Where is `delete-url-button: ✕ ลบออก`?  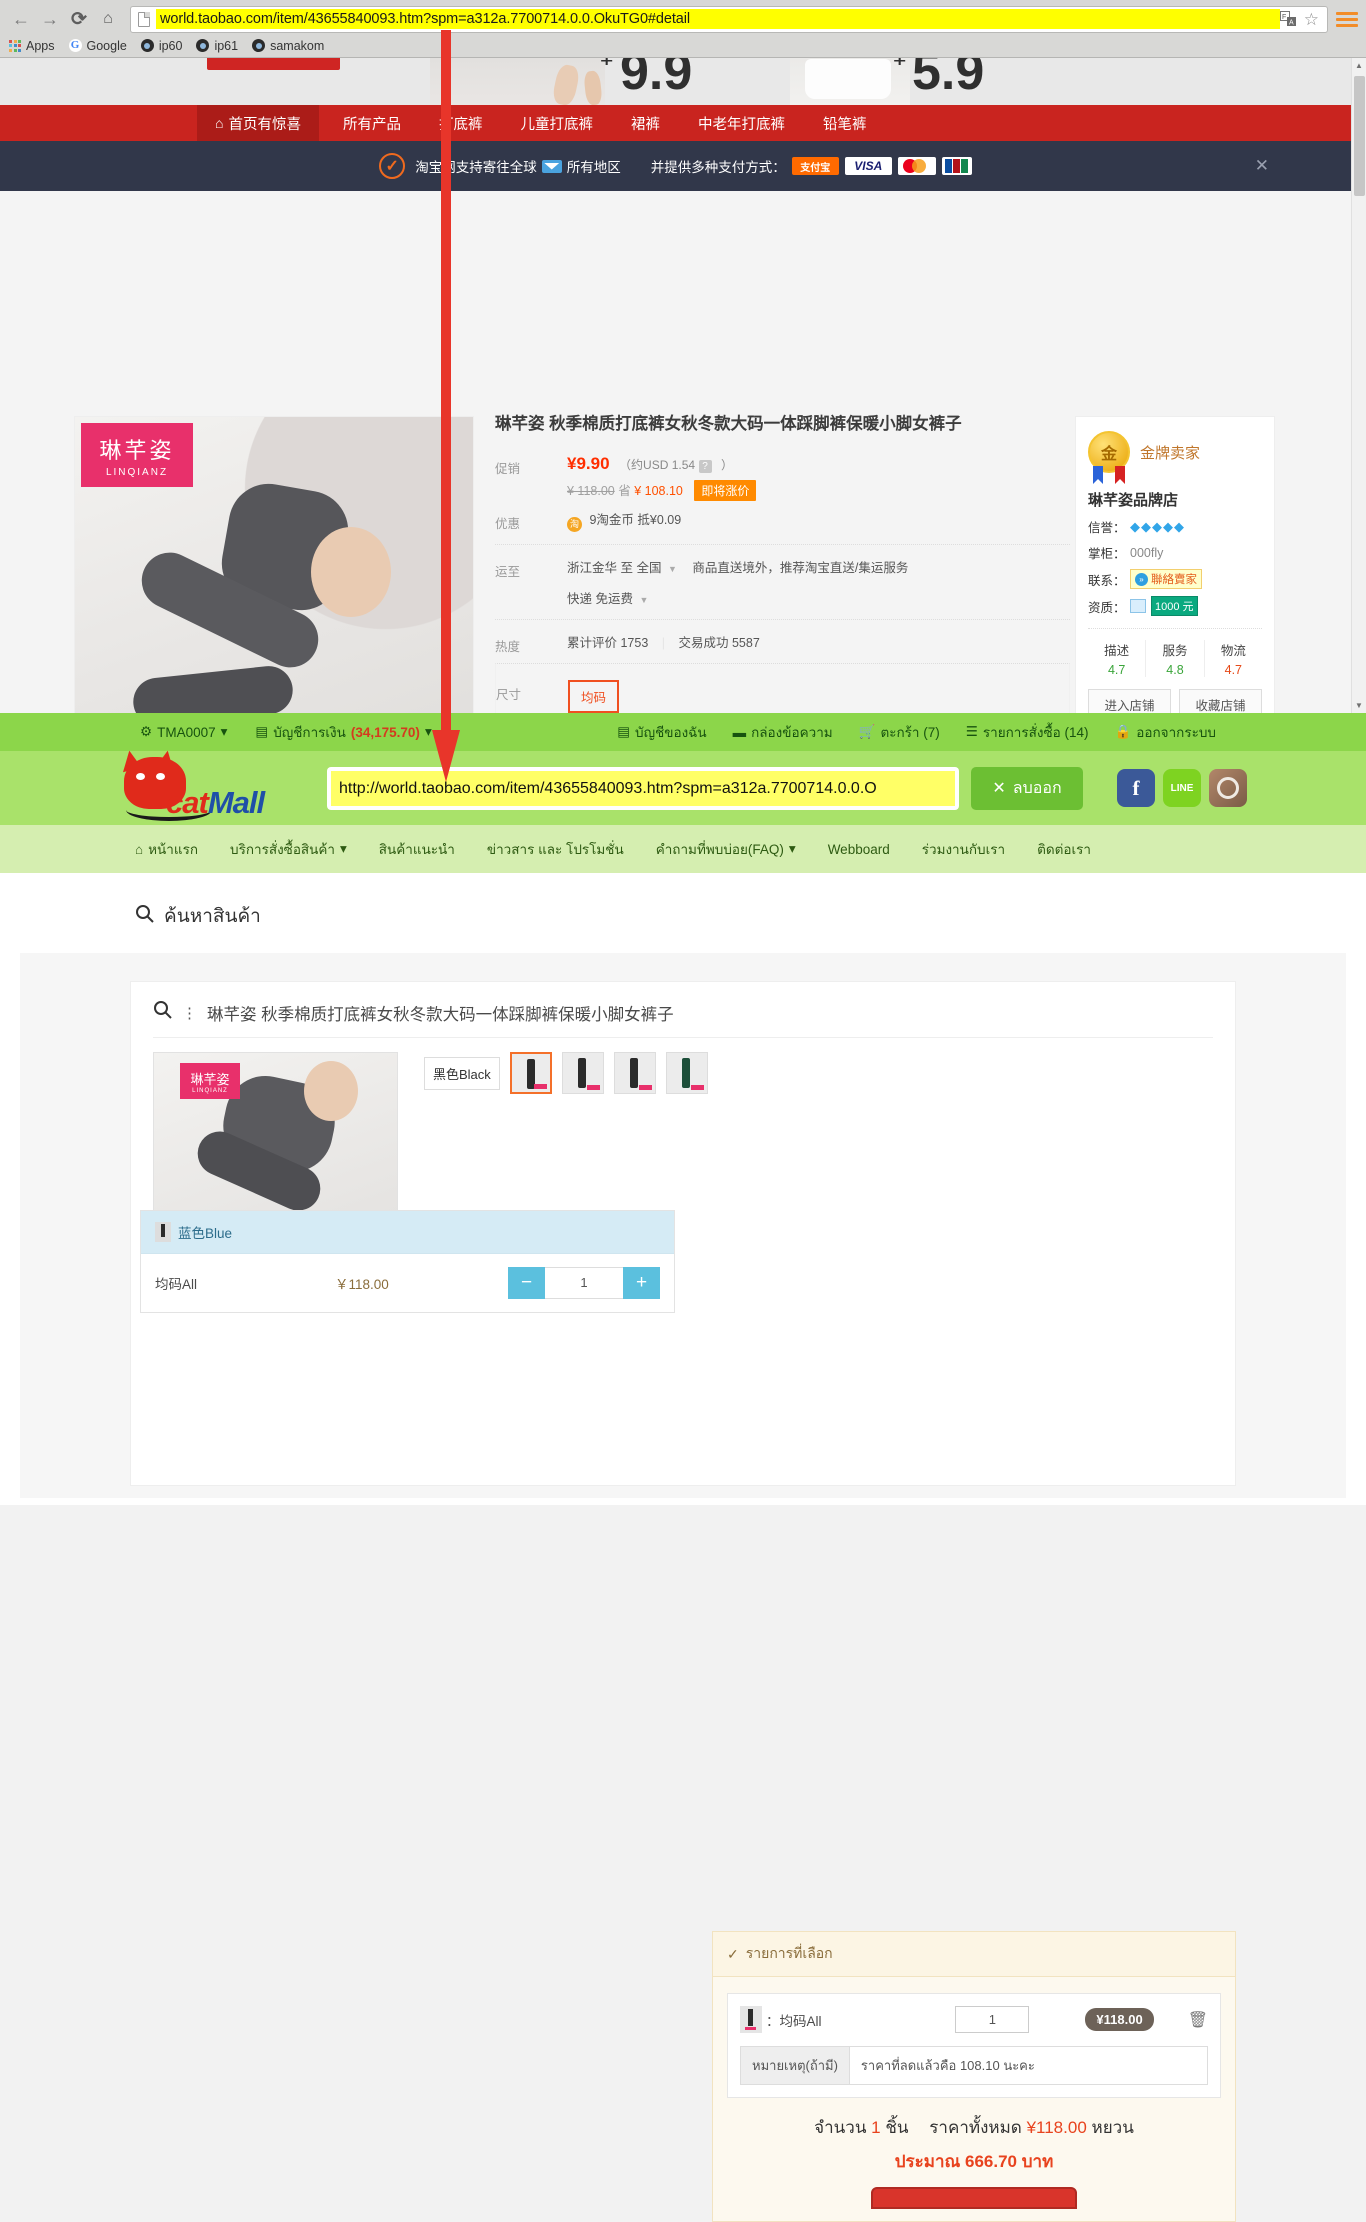 delete-url-button: ✕ ลบออก is located at coordinates (1027, 788).